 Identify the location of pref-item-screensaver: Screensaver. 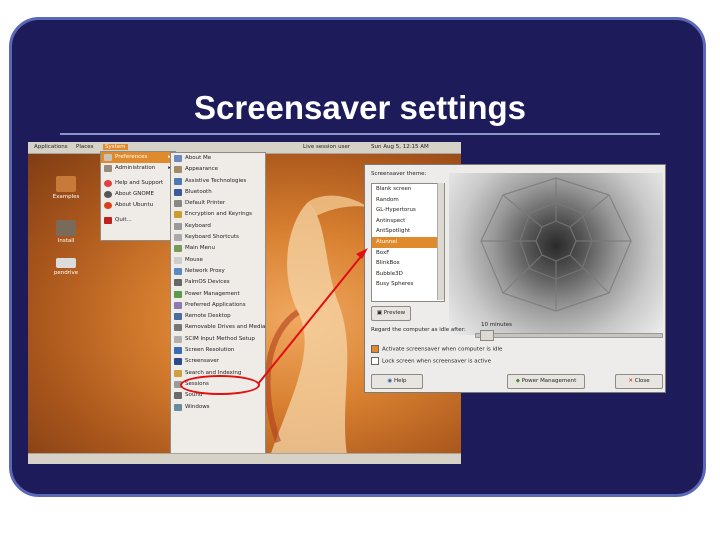
(218, 361).